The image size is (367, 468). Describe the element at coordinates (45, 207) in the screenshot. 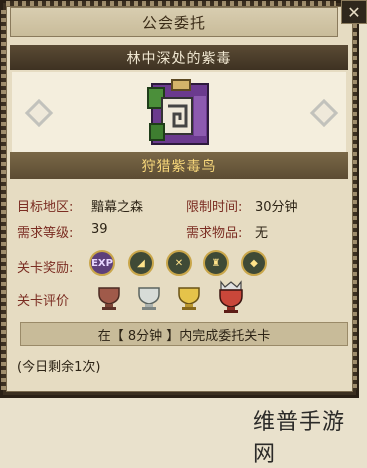

I see `area-label: 目标地区:` at that location.